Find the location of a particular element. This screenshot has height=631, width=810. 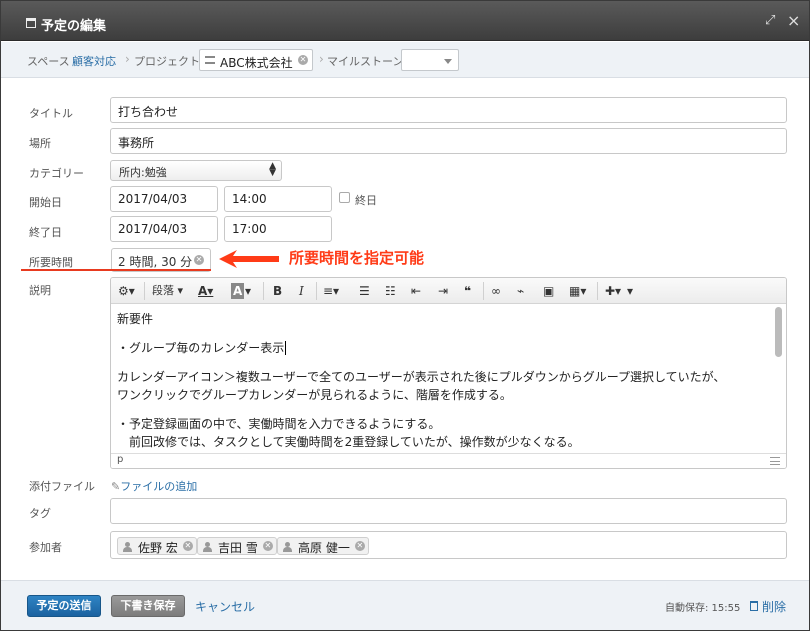

participant-name: 佐野 宏 is located at coordinates (158, 548).